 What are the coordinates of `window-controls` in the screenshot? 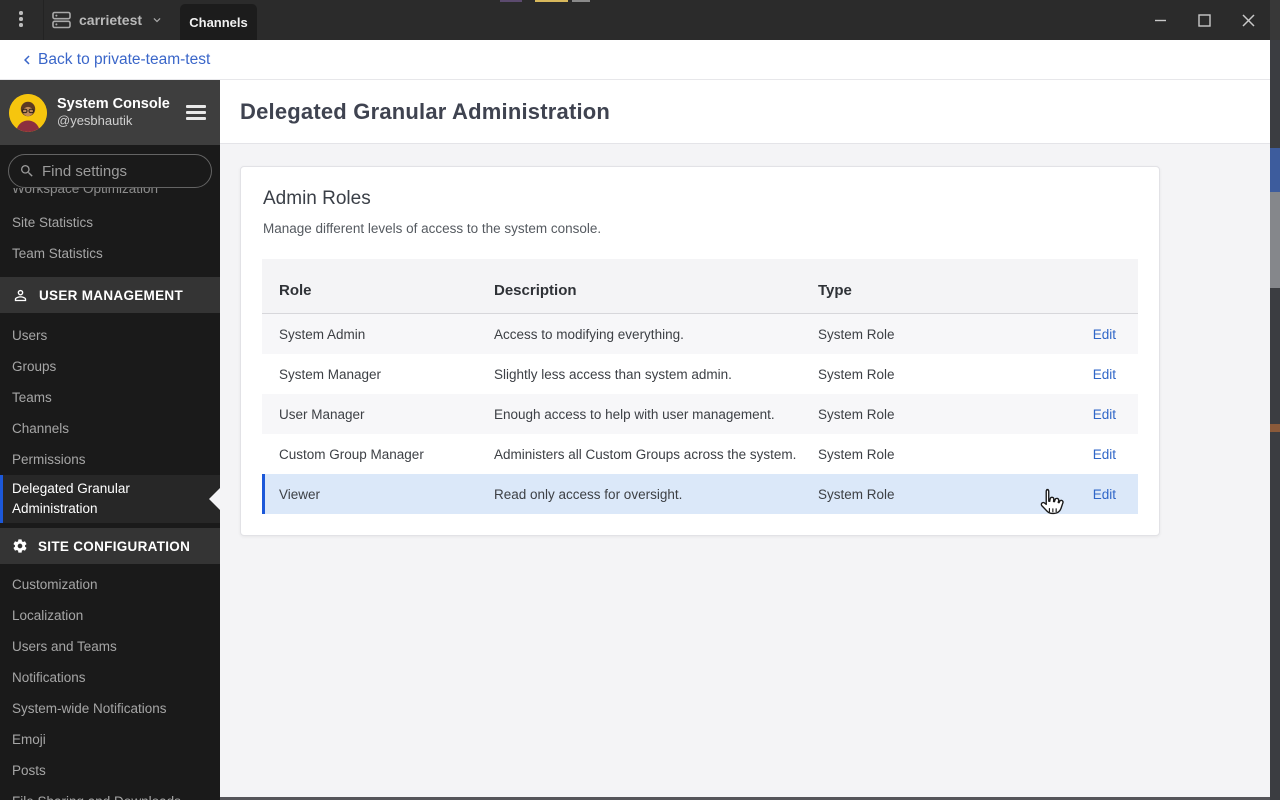 It's located at (1204, 20).